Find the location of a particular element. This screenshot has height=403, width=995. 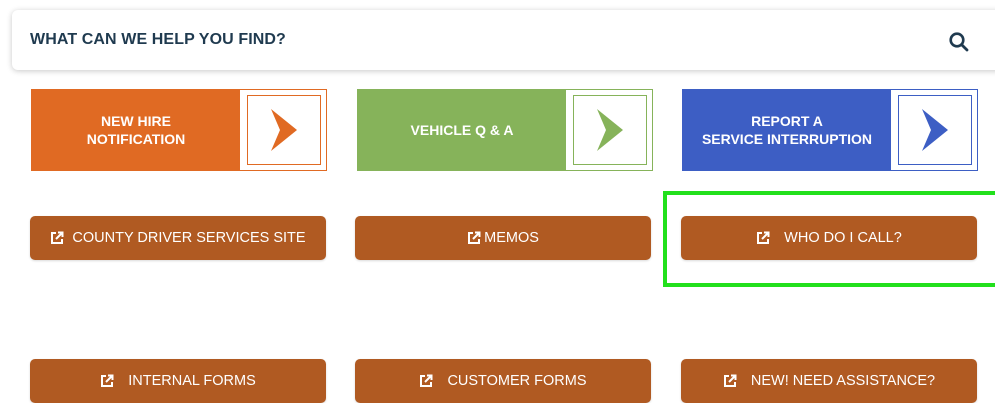

need-assistance-button: NEW! NEED ASSISTANCE? is located at coordinates (829, 381).